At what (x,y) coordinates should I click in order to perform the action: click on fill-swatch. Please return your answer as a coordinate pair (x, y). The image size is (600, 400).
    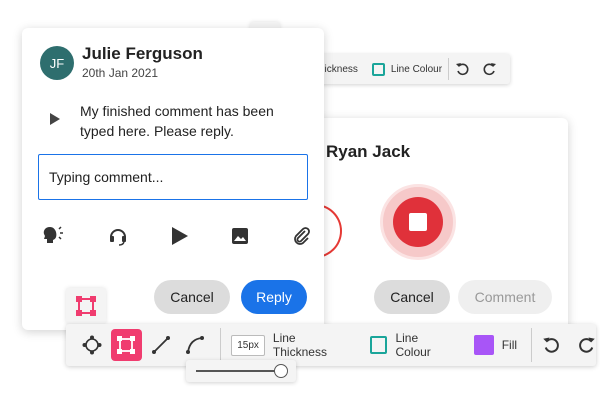
    Looking at the image, I should click on (483, 345).